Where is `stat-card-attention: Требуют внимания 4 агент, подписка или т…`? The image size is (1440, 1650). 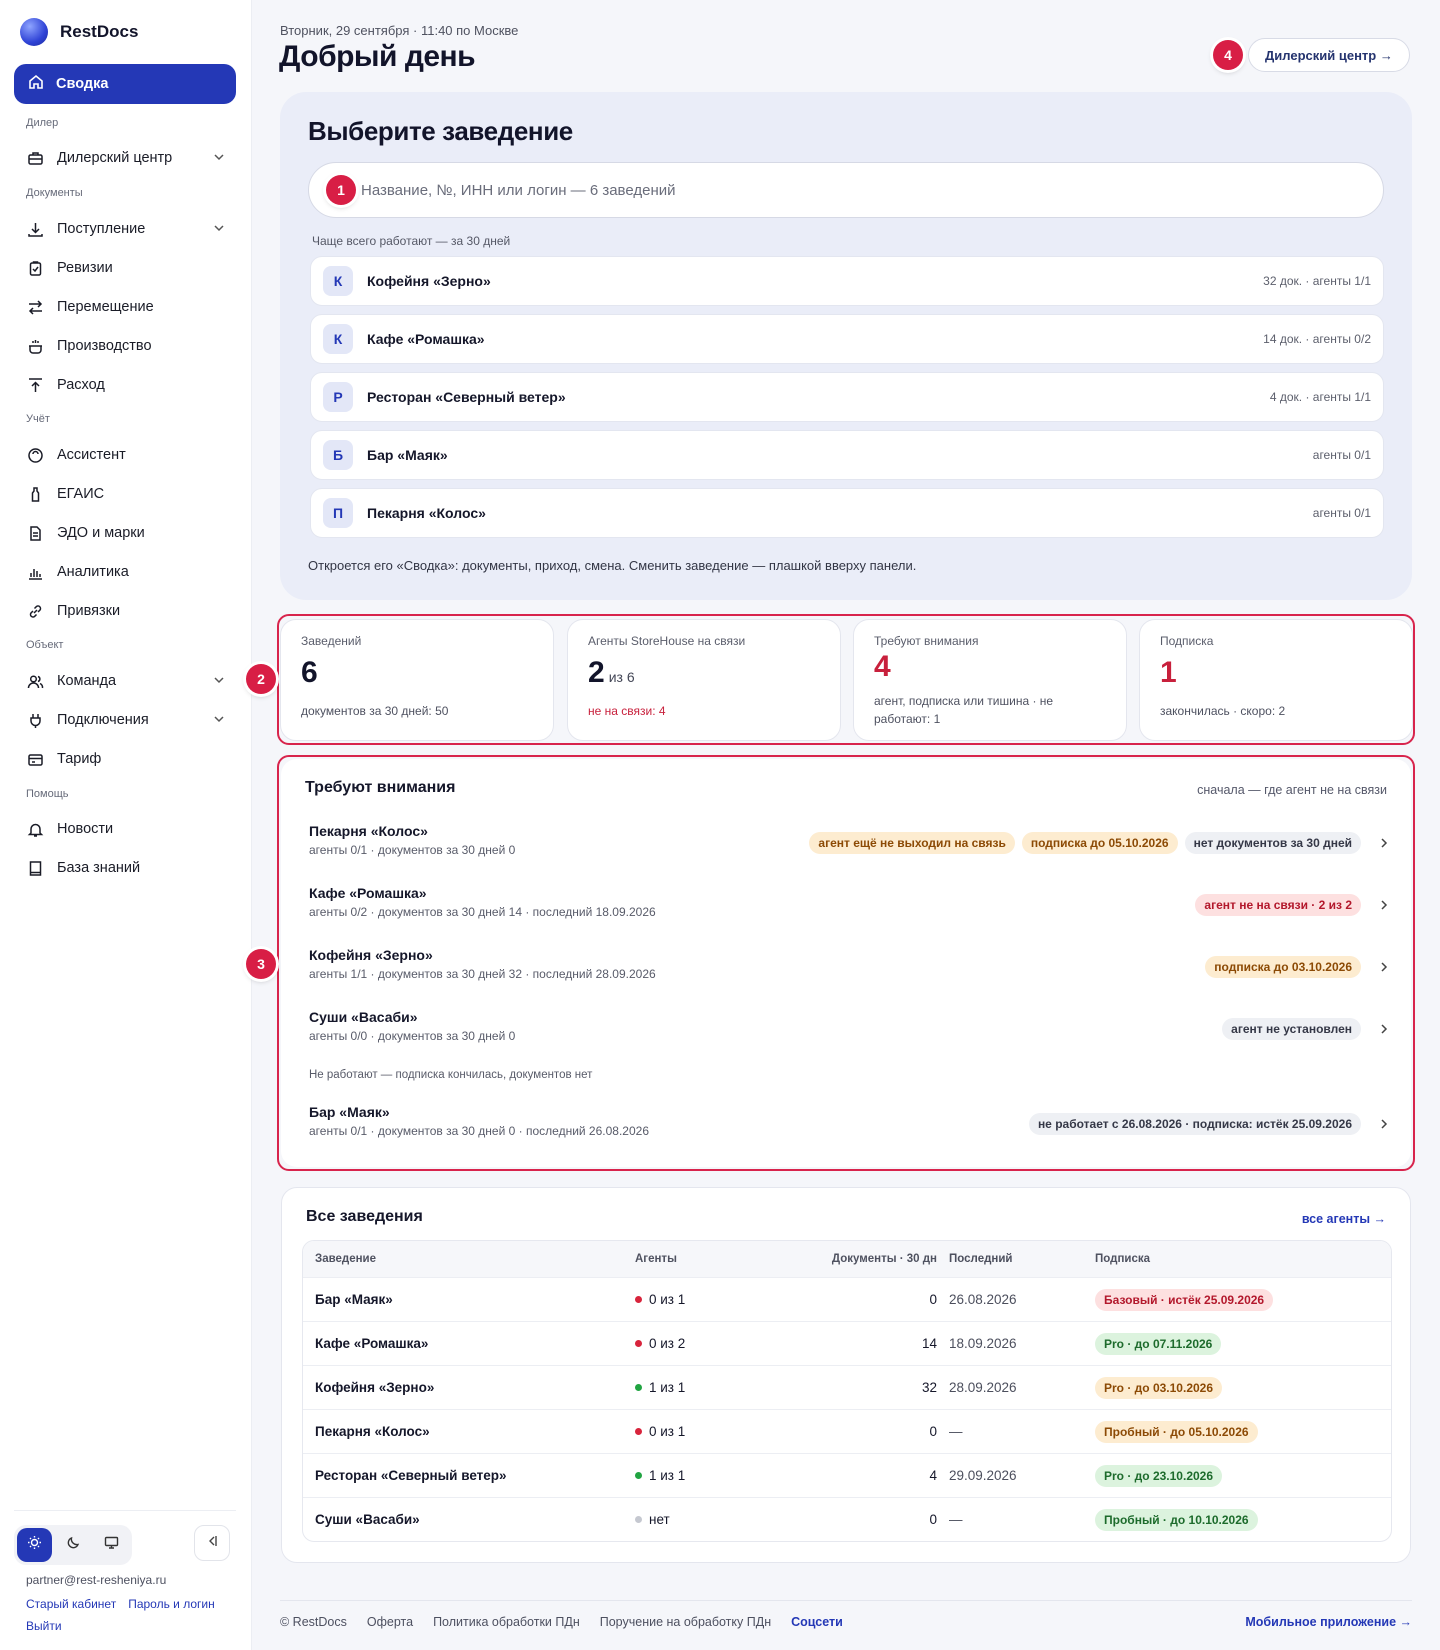
stat-card-attention: Требуют внимания 4 агент, подписка или т… is located at coordinates (990, 680).